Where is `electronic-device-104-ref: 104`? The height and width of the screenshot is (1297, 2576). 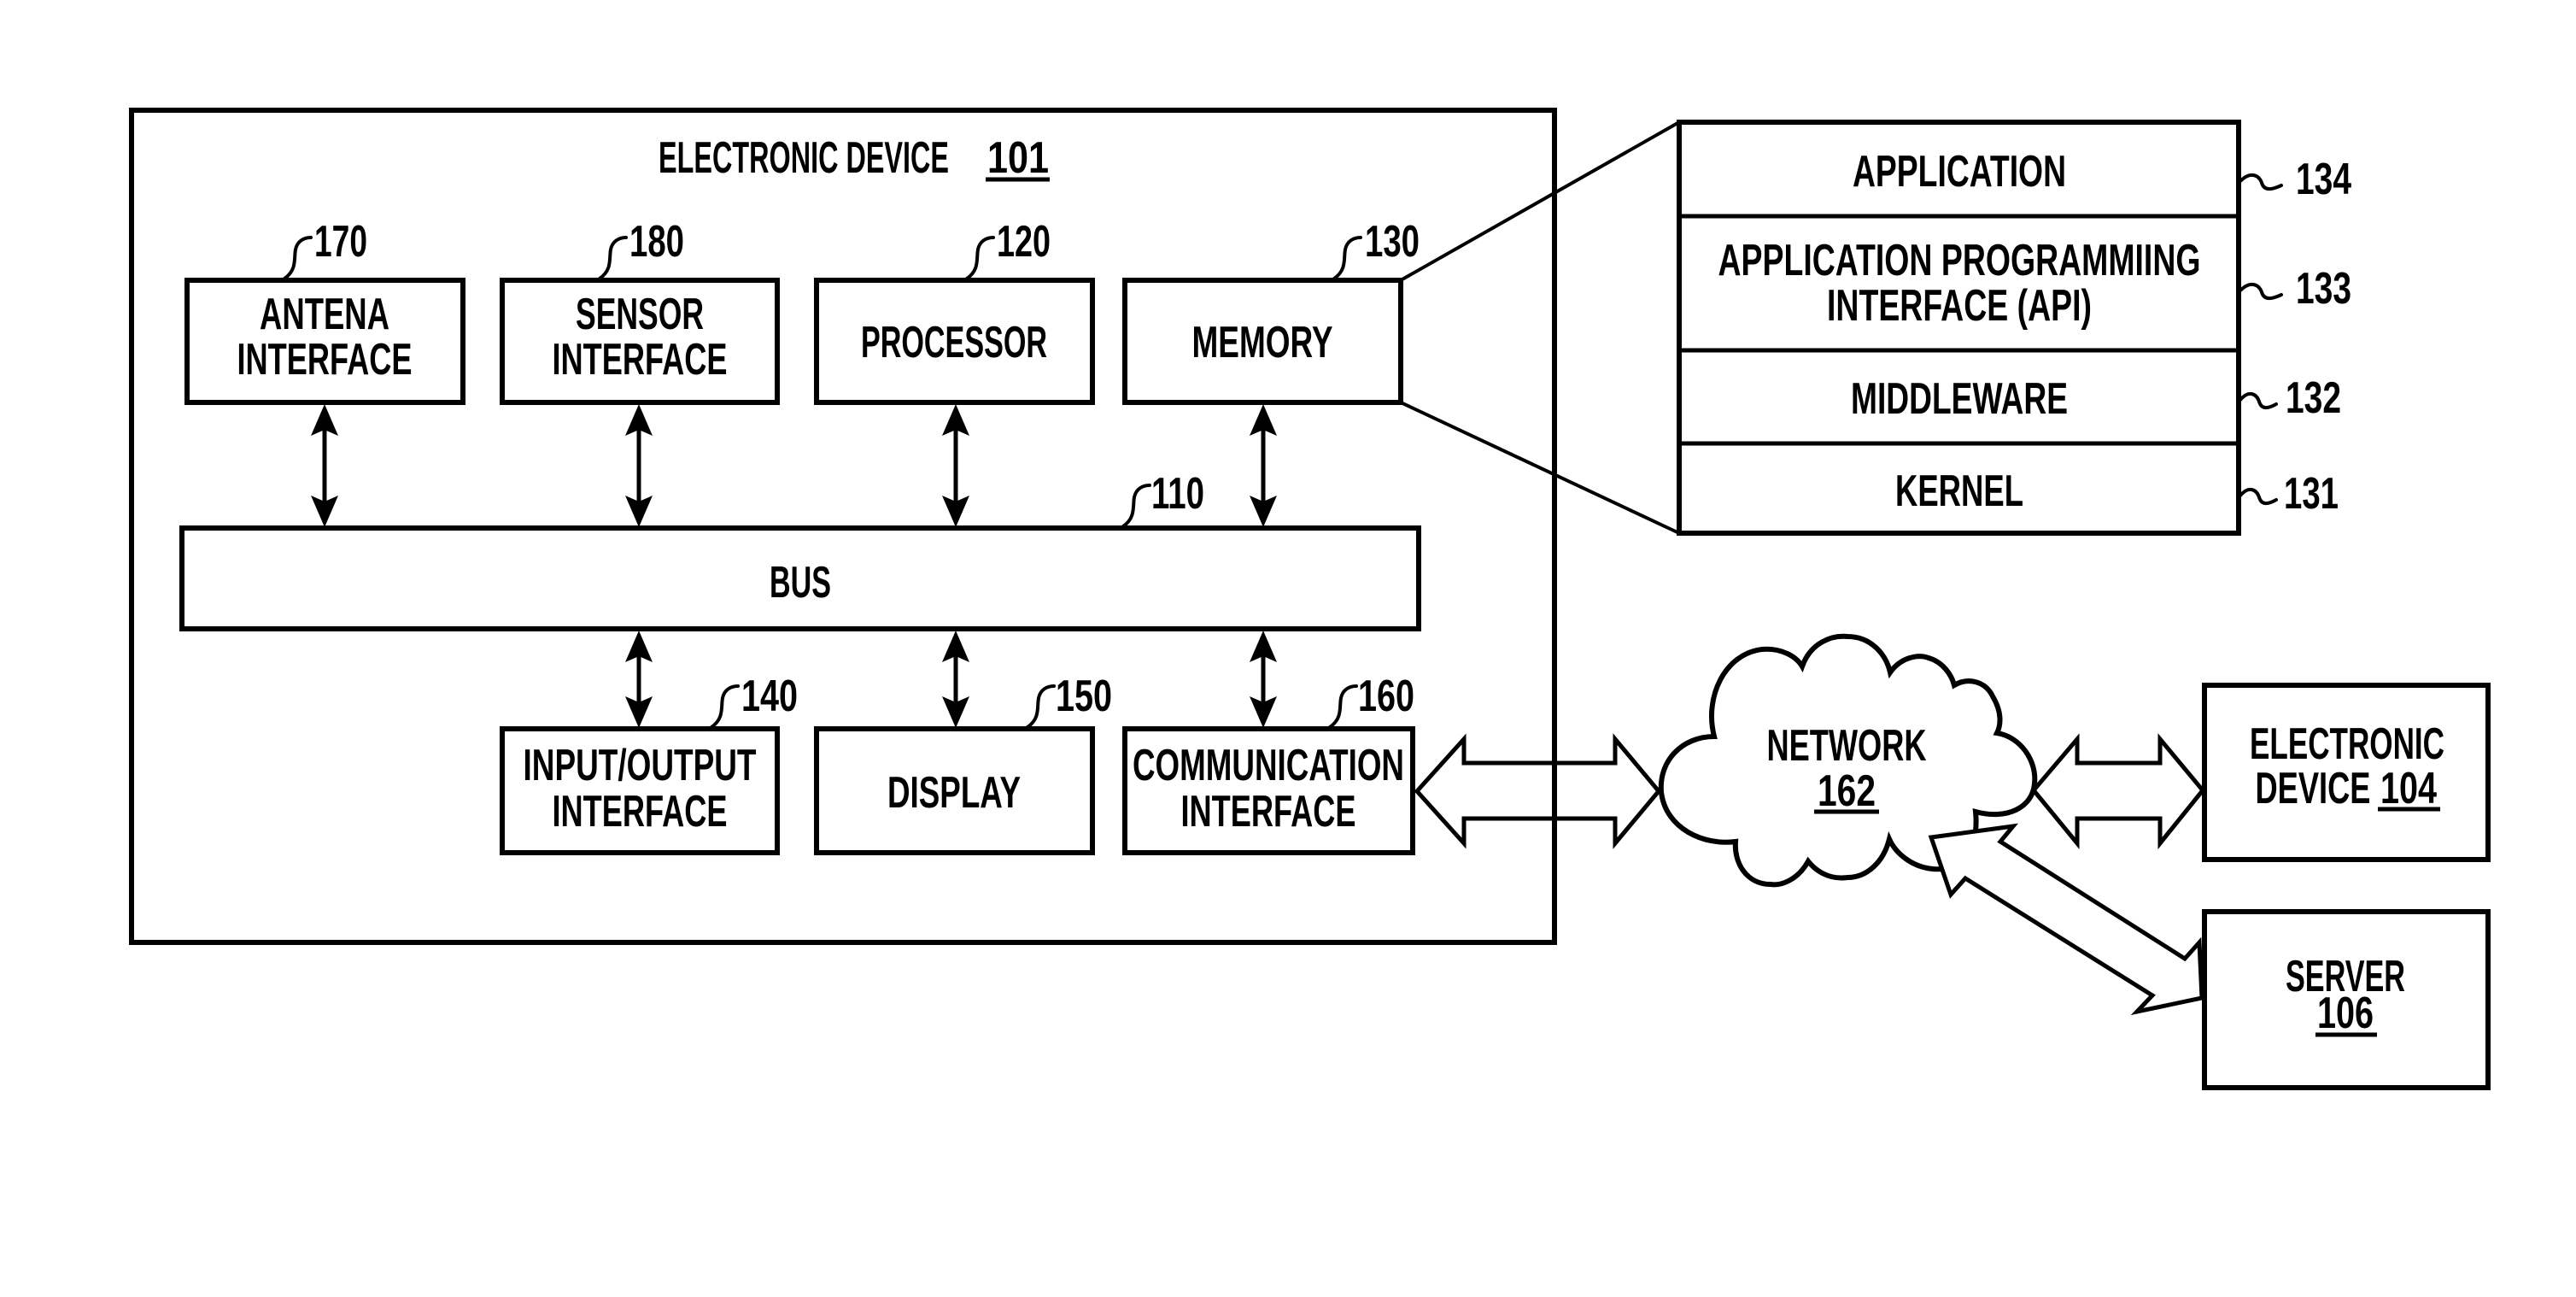
electronic-device-104-ref: 104 is located at coordinates (2408, 788).